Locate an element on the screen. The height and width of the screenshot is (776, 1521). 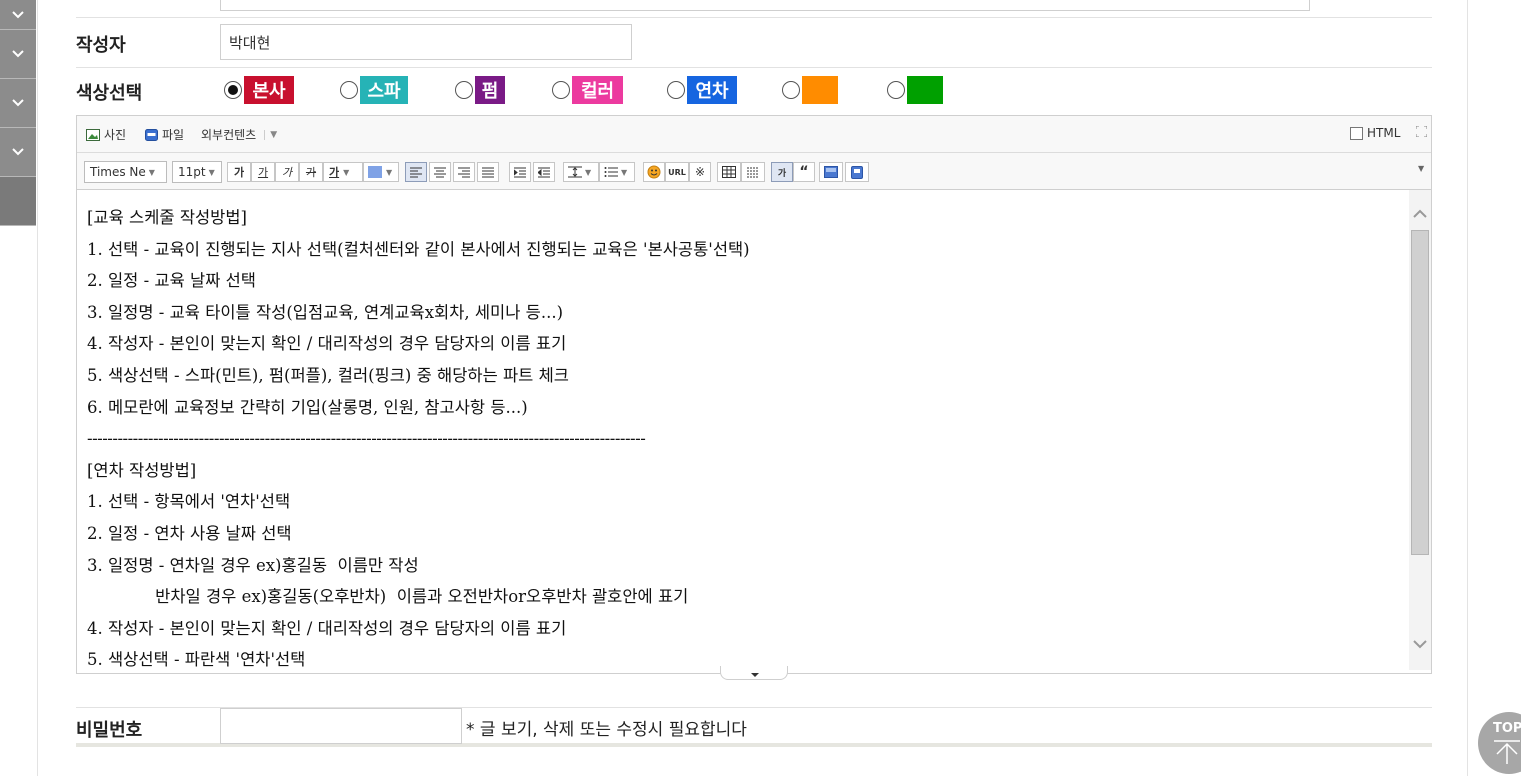
italic-button: 가 is located at coordinates (287, 172).